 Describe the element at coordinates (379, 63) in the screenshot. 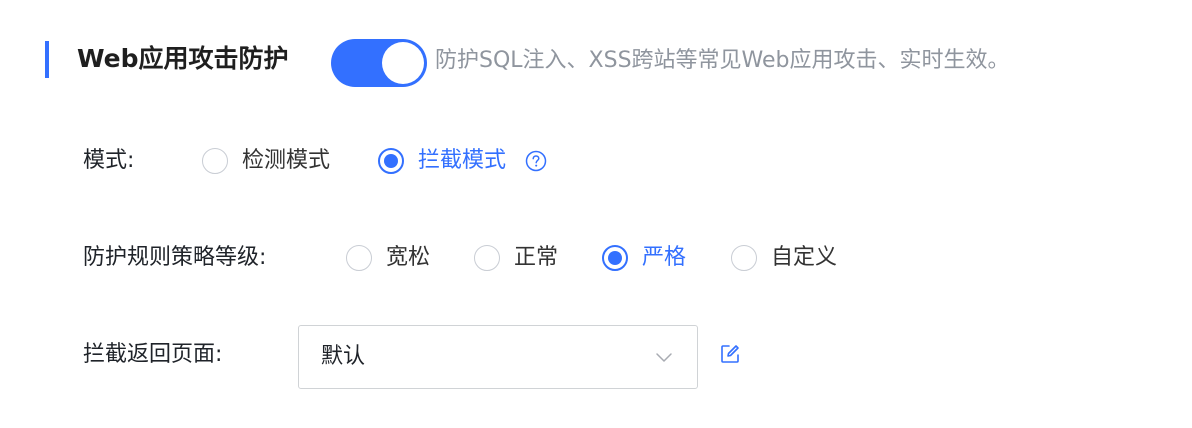

I see `waf-enable-toggle` at that location.